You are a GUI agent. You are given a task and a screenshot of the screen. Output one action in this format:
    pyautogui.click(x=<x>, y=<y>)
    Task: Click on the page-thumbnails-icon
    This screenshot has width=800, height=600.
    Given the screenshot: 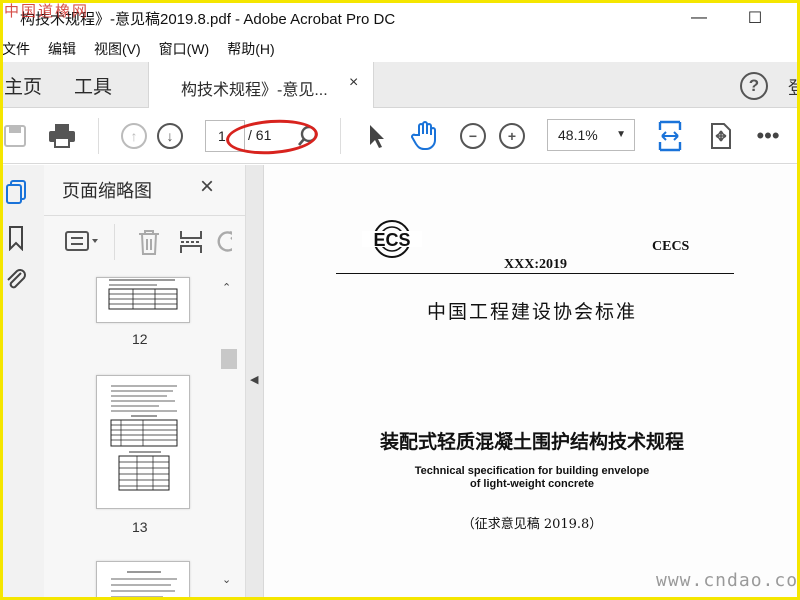 What is the action you would take?
    pyautogui.click(x=16, y=192)
    